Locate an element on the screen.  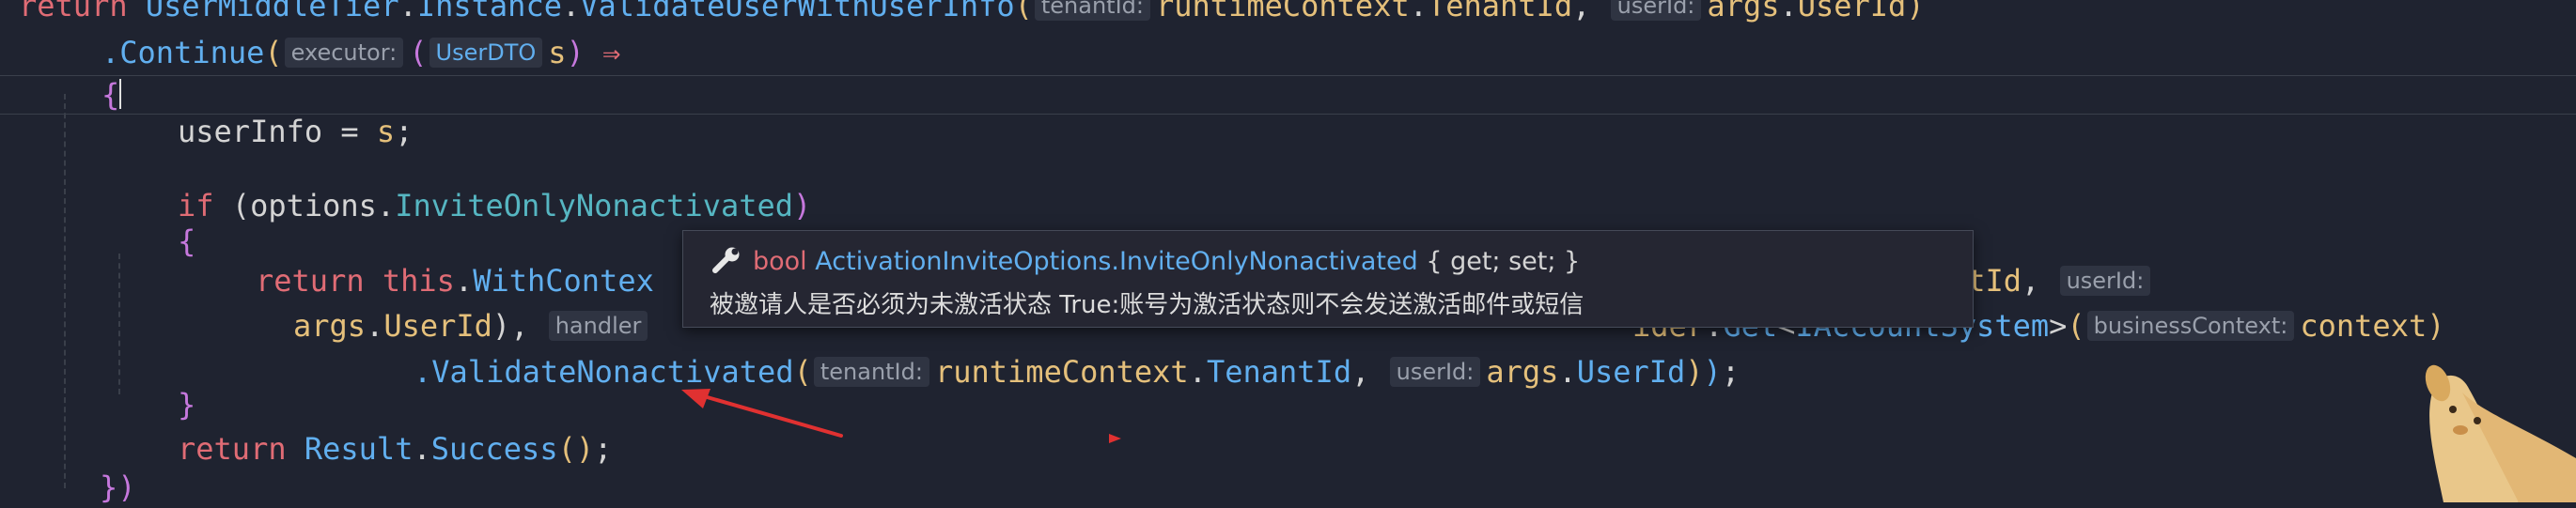
annotation-arrow is located at coordinates (762, 414).